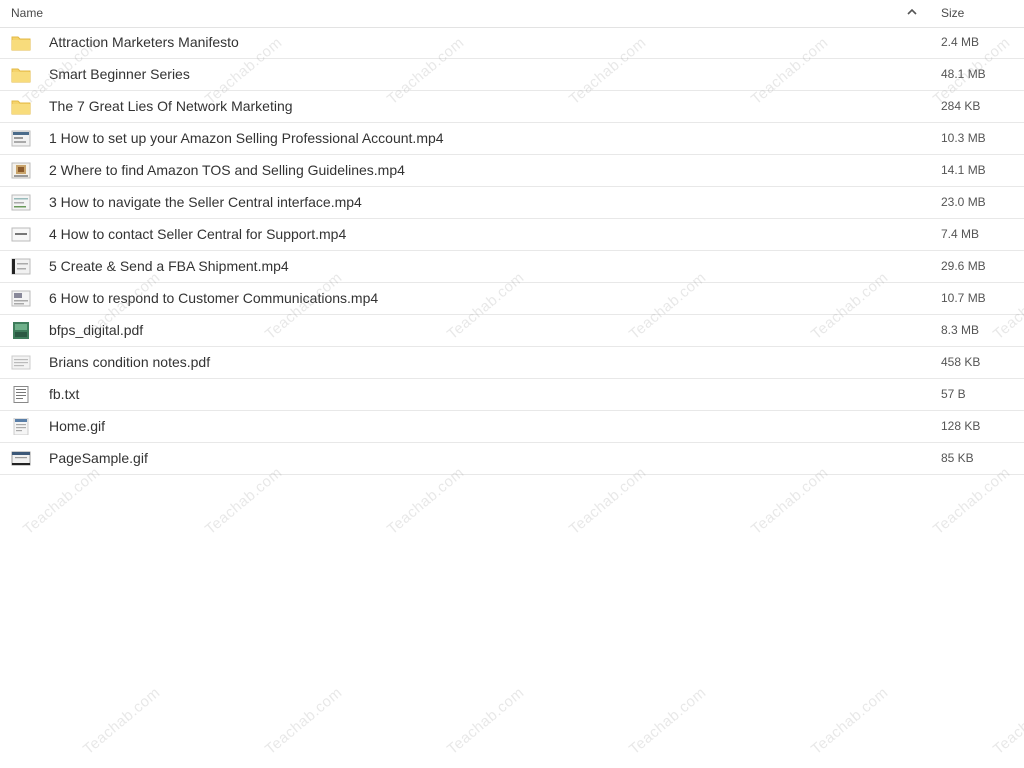  Describe the element at coordinates (64, 394) in the screenshot. I see `file-name: fb.txt` at that location.